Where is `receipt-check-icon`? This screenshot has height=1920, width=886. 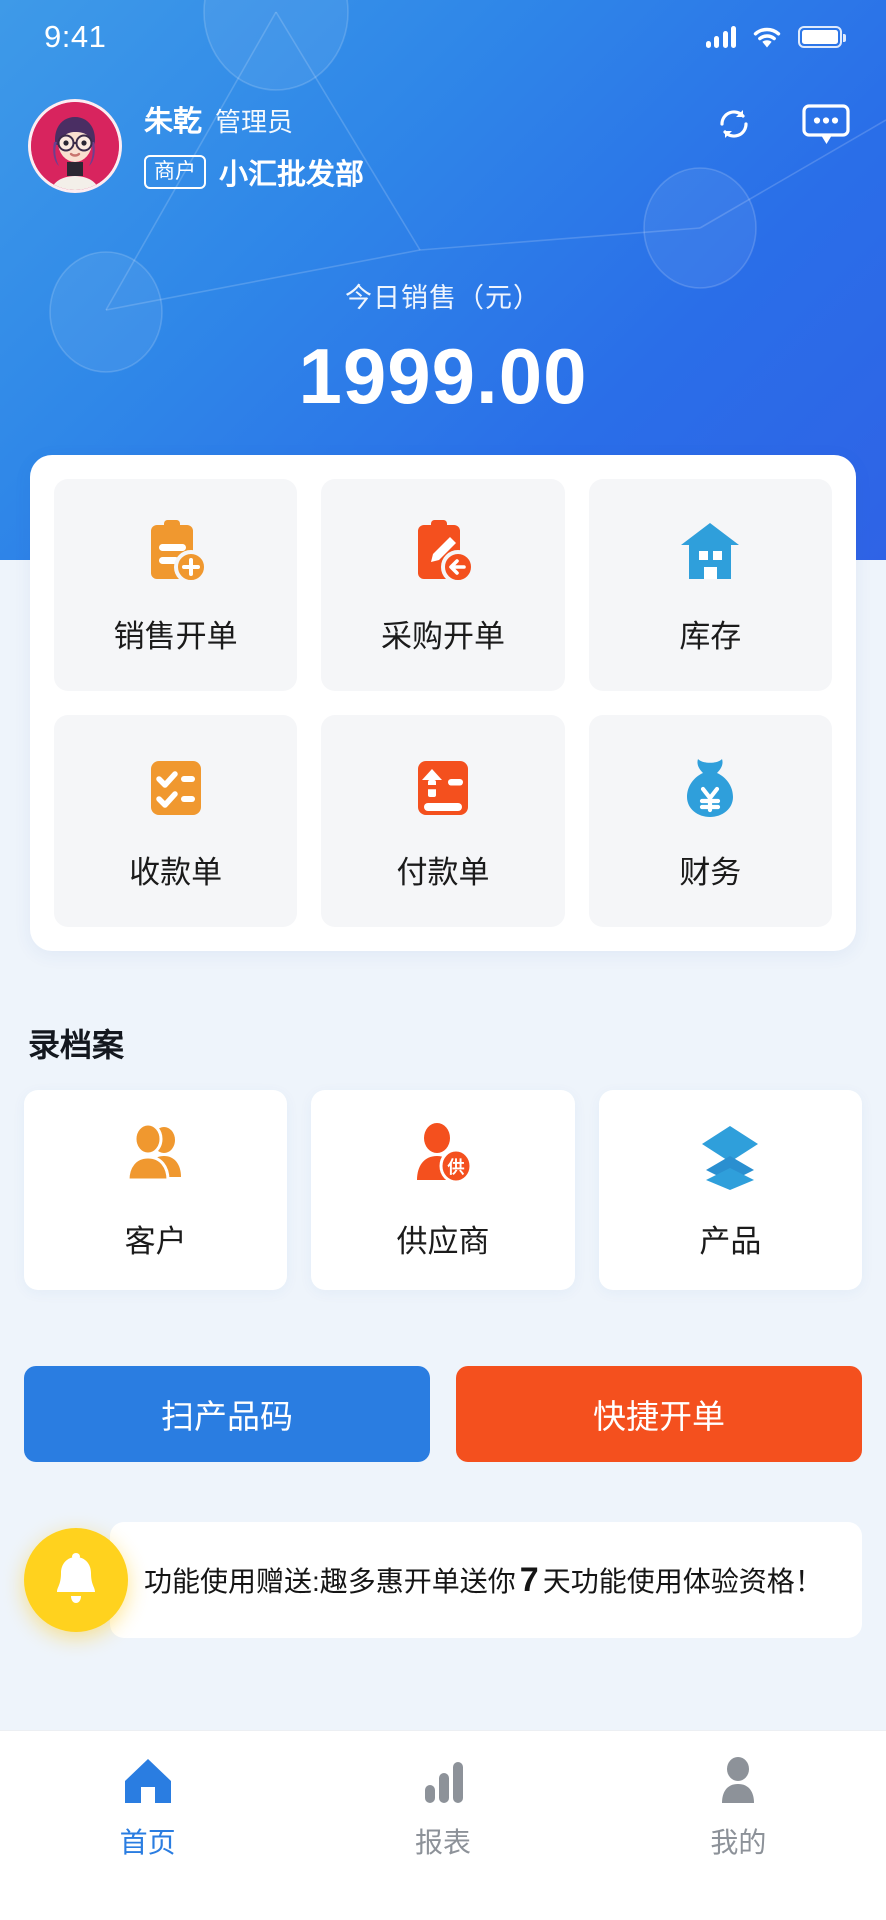 receipt-check-icon is located at coordinates (175, 787).